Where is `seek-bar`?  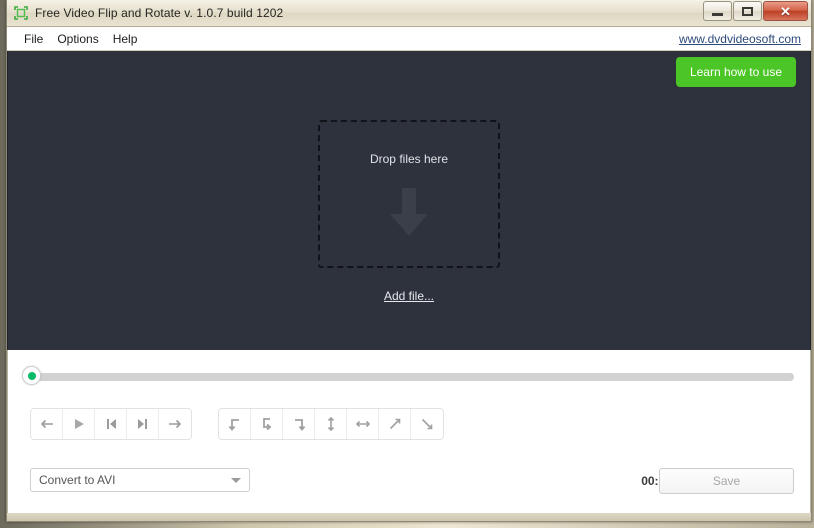 seek-bar is located at coordinates (409, 375).